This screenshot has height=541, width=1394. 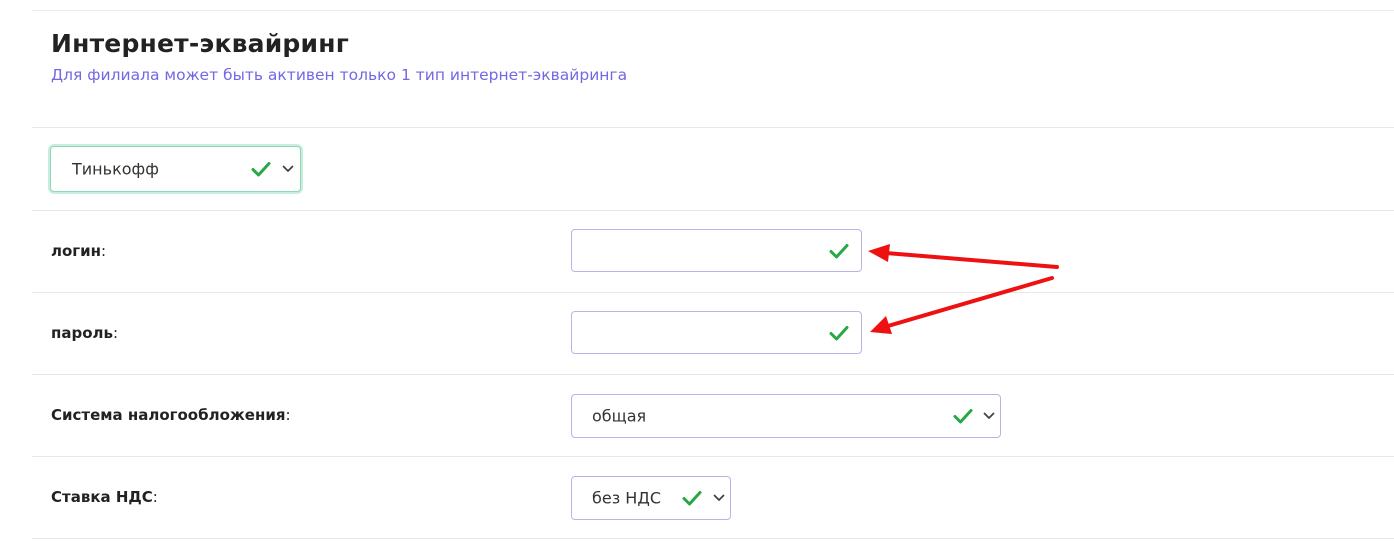 What do you see at coordinates (115, 169) in the screenshot?
I see `selected-value: Тинькофф` at bounding box center [115, 169].